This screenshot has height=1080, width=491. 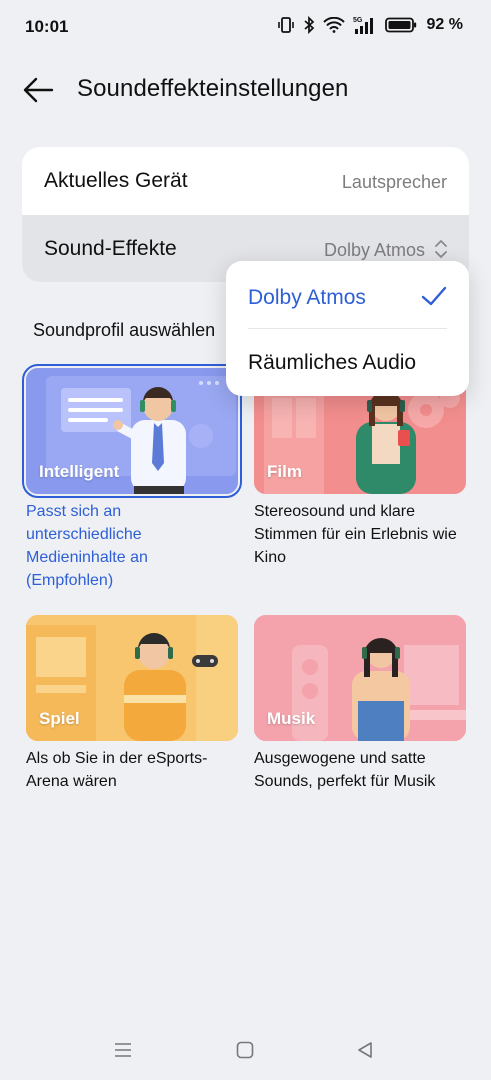 What do you see at coordinates (365, 25) in the screenshot?
I see `cellular-signal-icon: 5G` at bounding box center [365, 25].